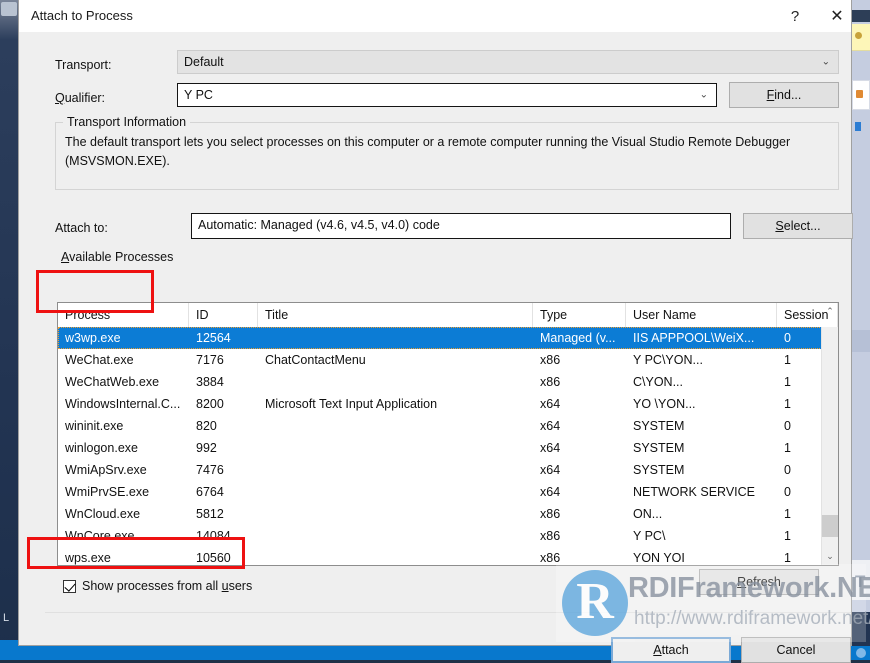 The image size is (870, 663). What do you see at coordinates (435, 653) in the screenshot?
I see `taskbar` at bounding box center [435, 653].